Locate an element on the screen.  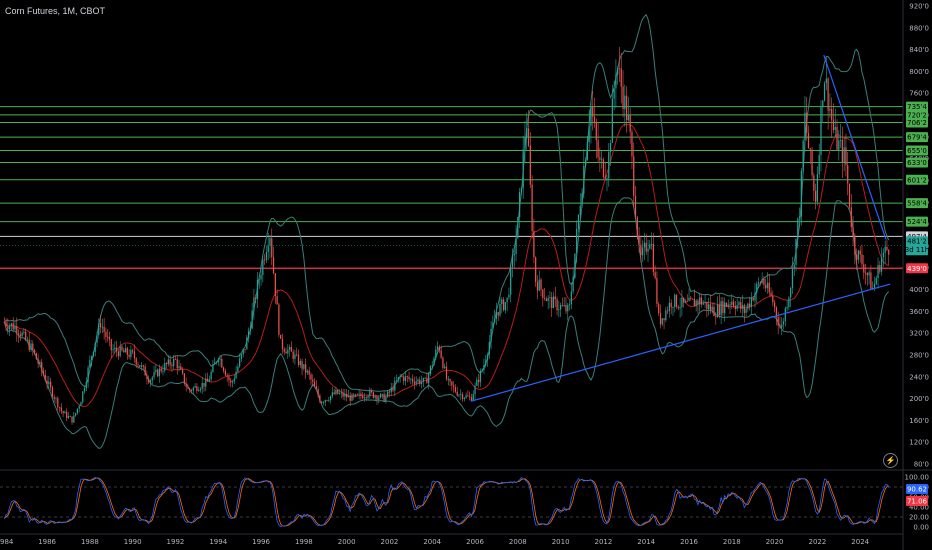
green-level-badge-label: 735'4 is located at coordinates (917, 107).